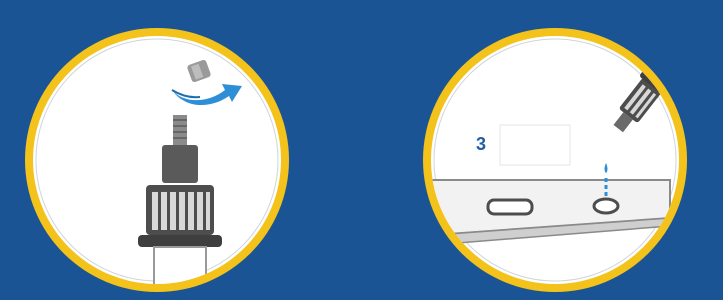  I want to click on sample-well-icon, so click(606, 206).